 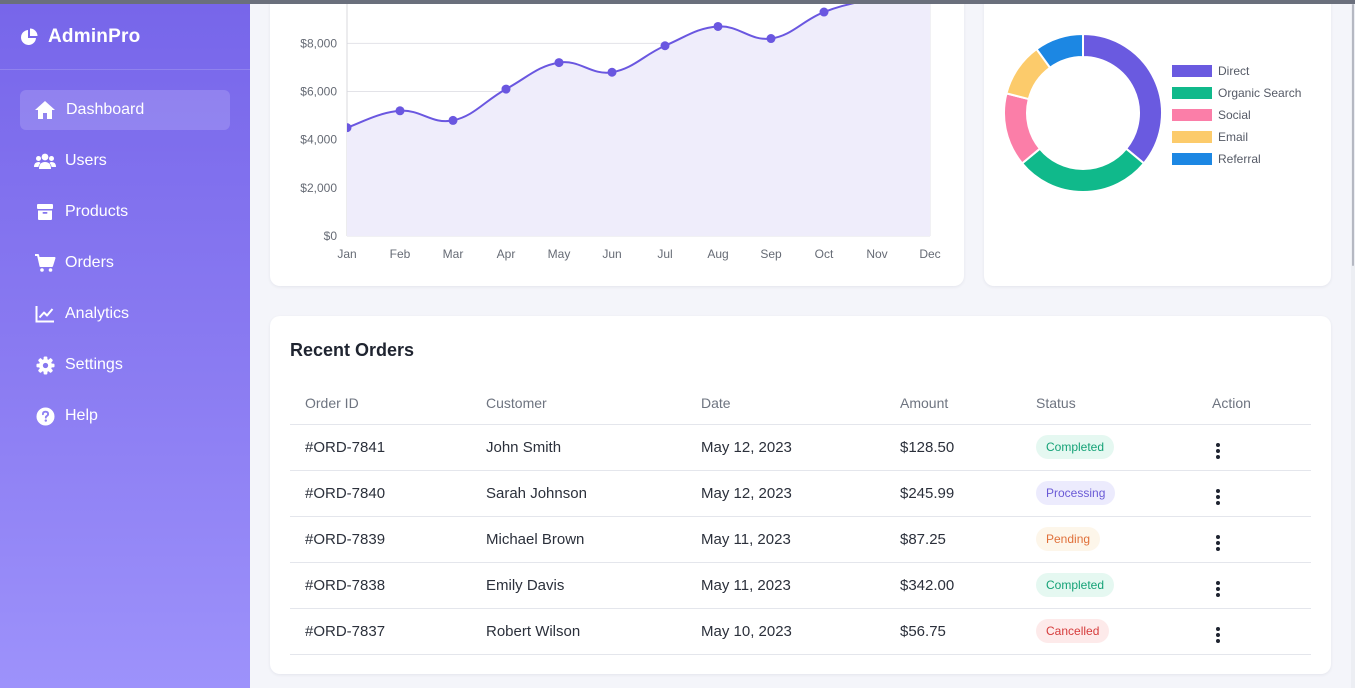 What do you see at coordinates (125, 365) in the screenshot?
I see `sidebar-item-settings: Settings` at bounding box center [125, 365].